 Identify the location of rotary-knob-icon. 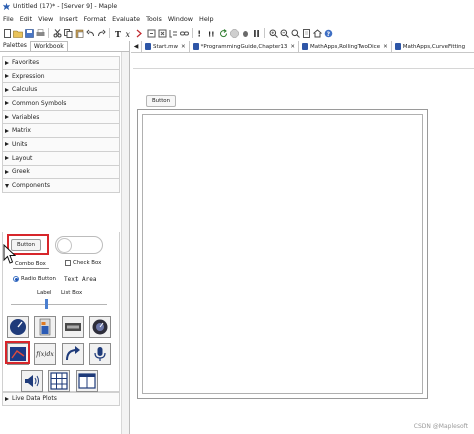
(100, 327).